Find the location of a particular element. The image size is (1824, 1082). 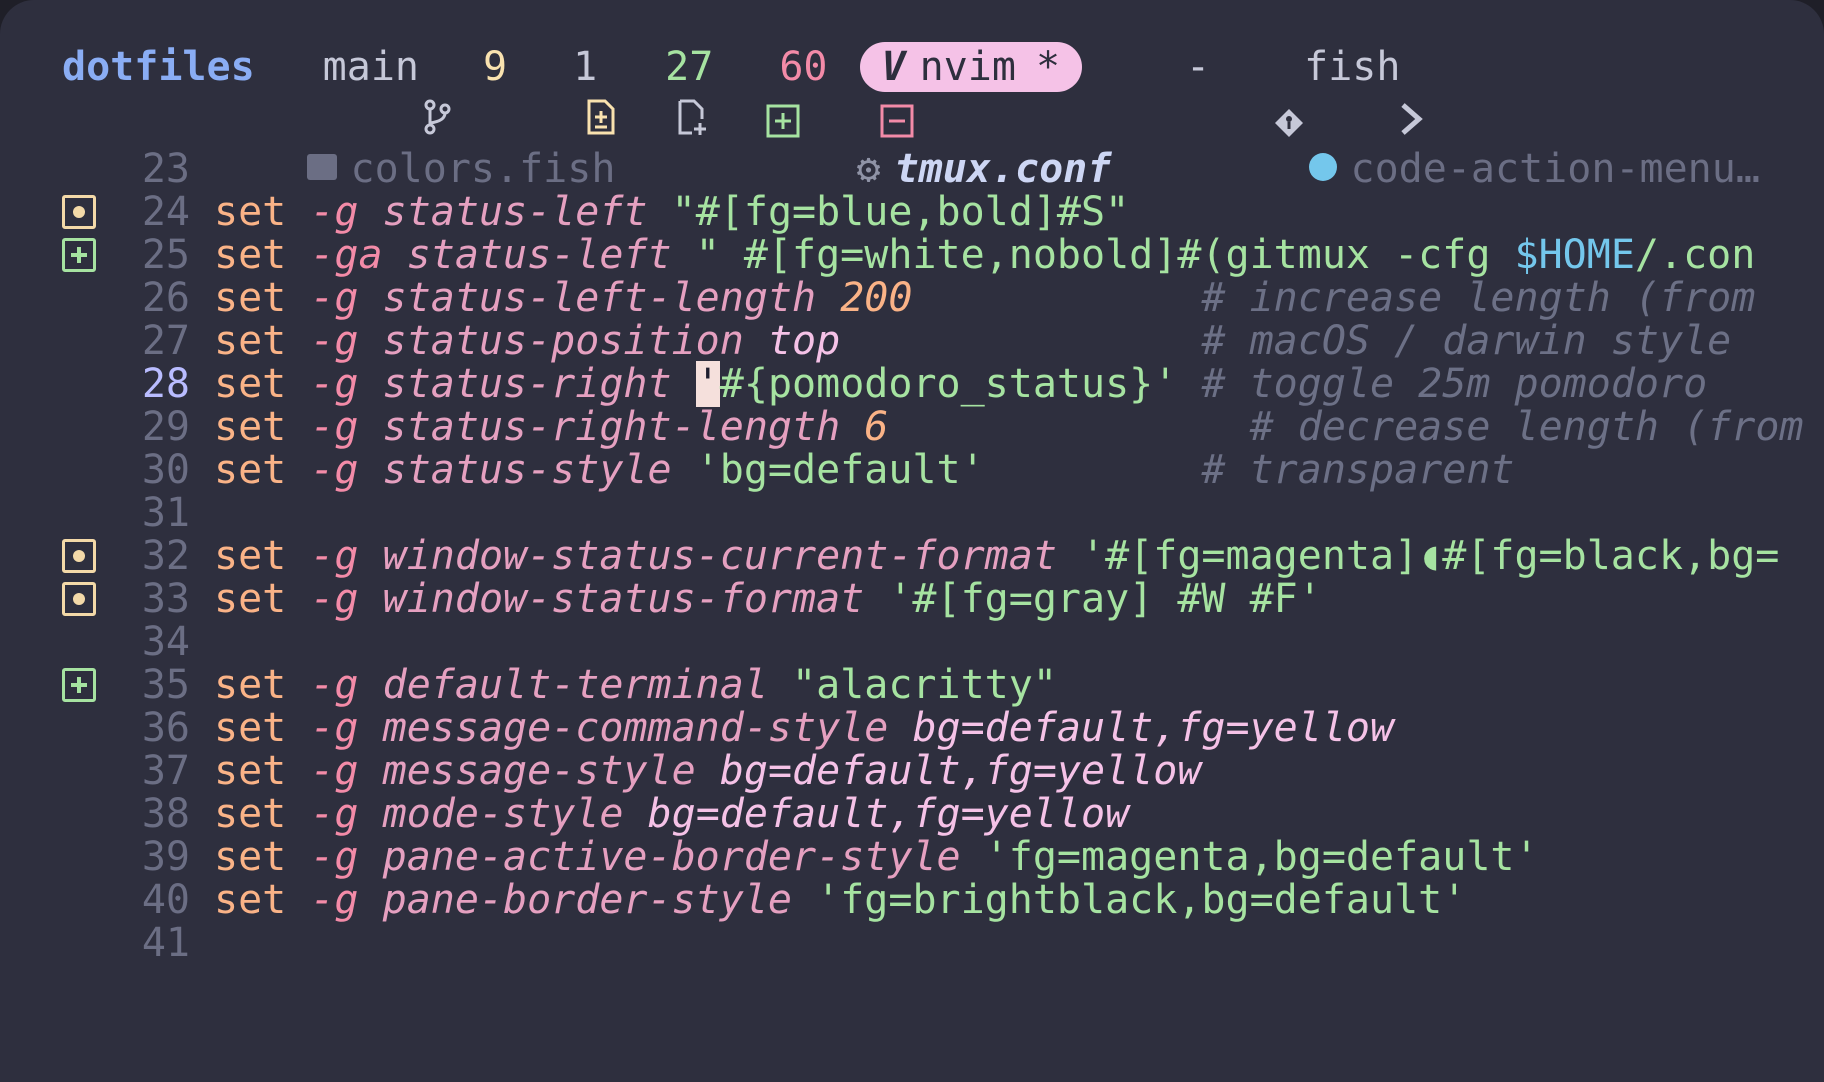

code-token: status-right is located at coordinates (527, 384).